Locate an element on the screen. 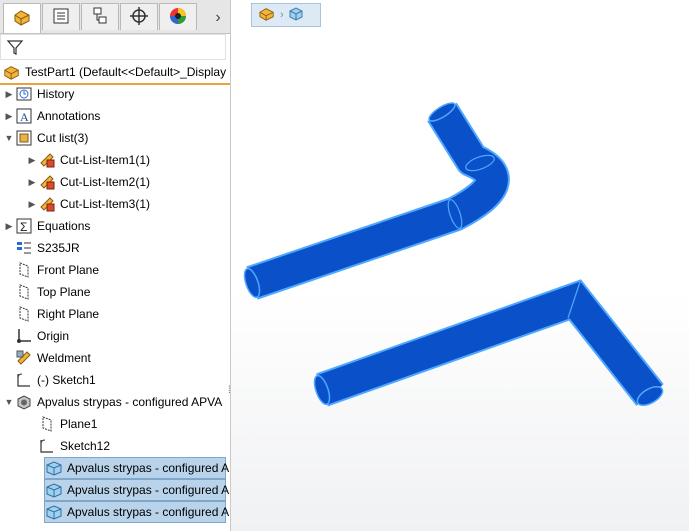 This screenshot has width=689, height=531. tab-property-manager is located at coordinates (61, 16).